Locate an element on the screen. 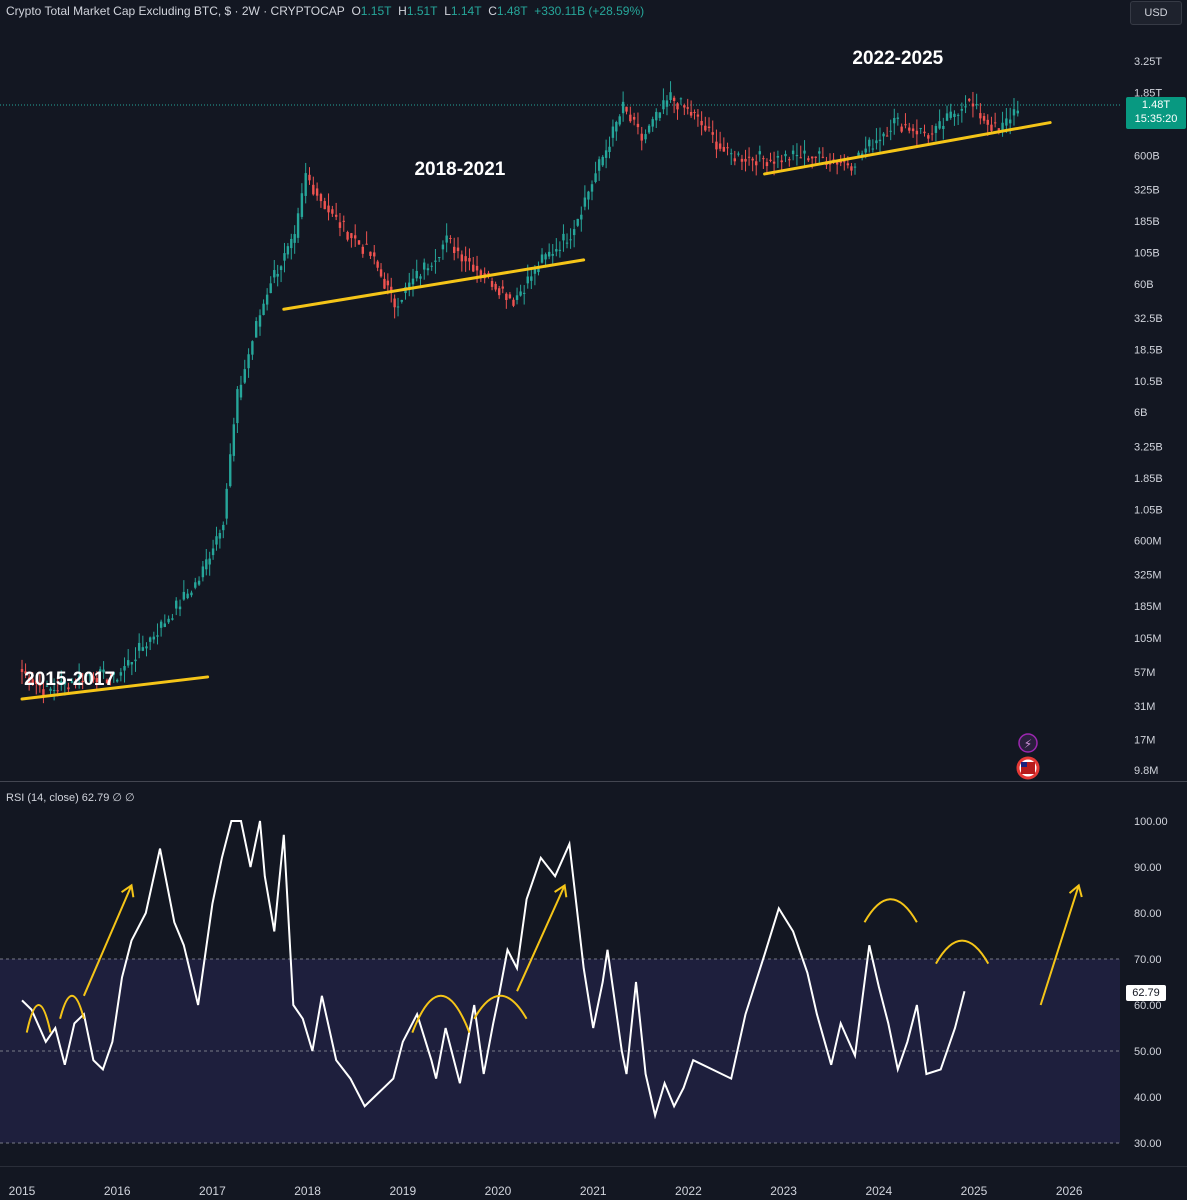 Image resolution: width=1187 pixels, height=1200 pixels. price-tick-label: 1.85B is located at coordinates (1148, 479).